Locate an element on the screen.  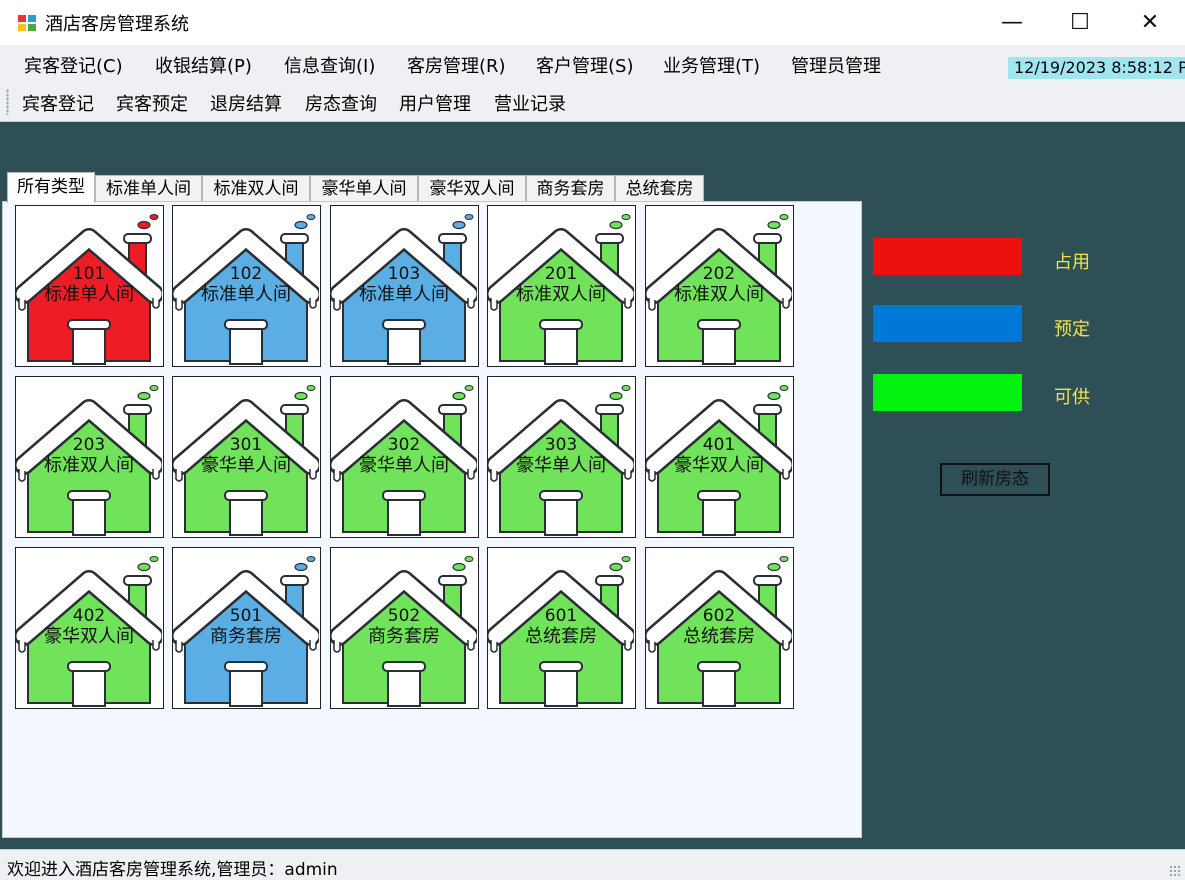
legend-available-swatch is located at coordinates (947, 392).